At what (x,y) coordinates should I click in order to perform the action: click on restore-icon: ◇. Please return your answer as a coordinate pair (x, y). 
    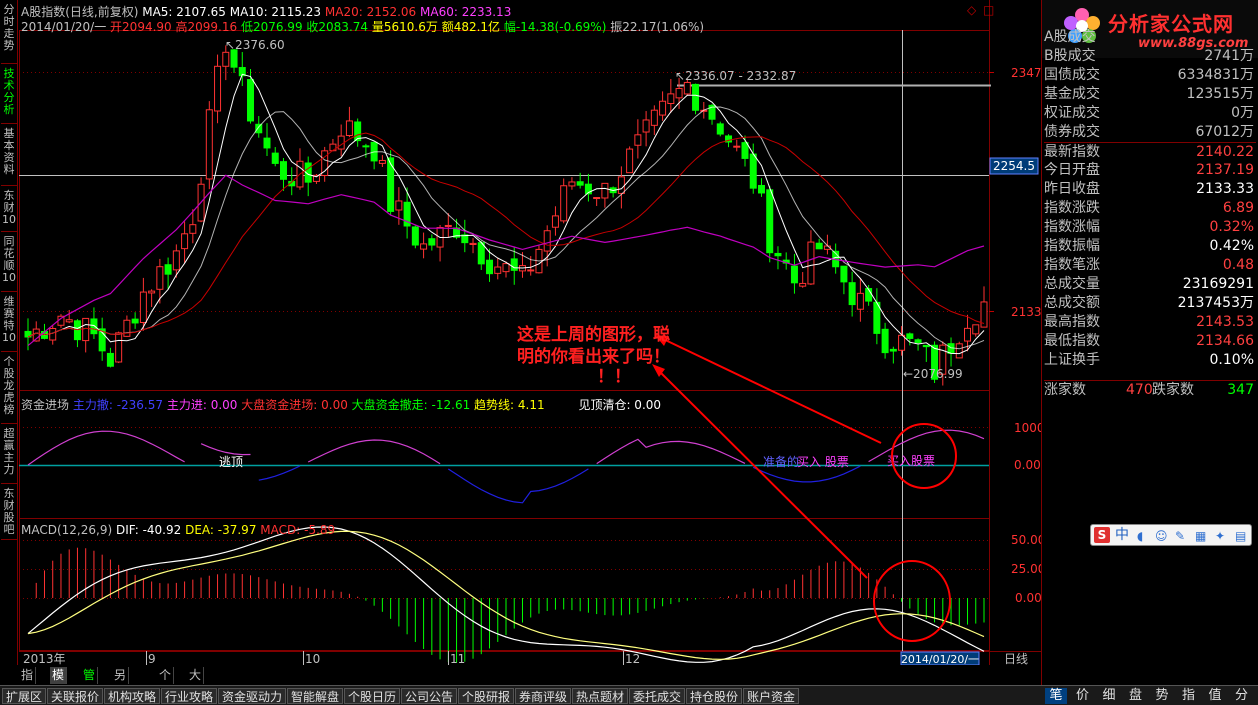
    Looking at the image, I should click on (972, 10).